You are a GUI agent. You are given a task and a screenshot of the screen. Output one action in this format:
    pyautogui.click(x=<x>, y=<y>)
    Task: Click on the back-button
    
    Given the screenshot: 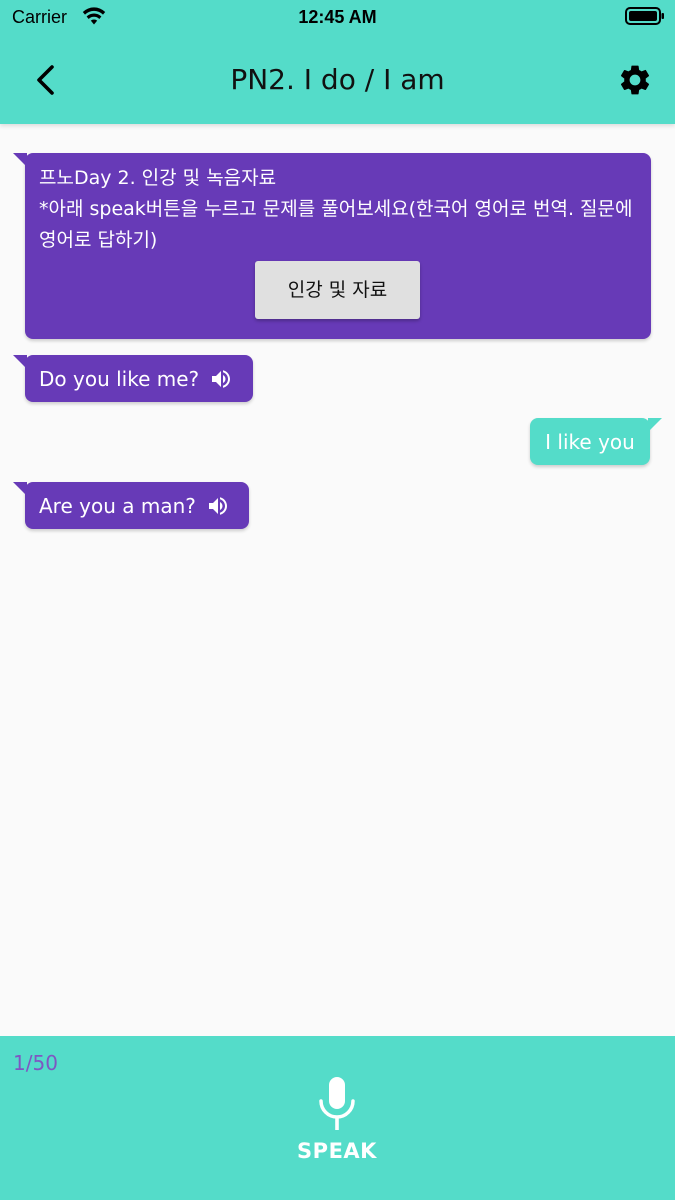 What is the action you would take?
    pyautogui.click(x=46, y=80)
    